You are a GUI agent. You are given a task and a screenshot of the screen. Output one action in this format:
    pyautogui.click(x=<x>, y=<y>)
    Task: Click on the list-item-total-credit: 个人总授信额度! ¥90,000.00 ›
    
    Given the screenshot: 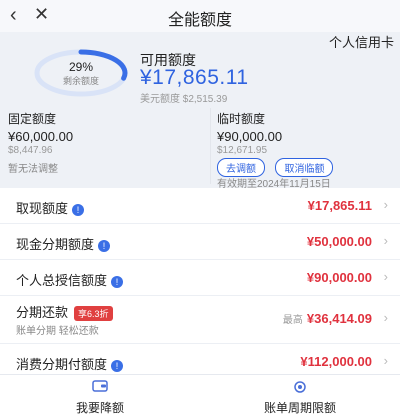 What is the action you would take?
    pyautogui.click(x=200, y=278)
    